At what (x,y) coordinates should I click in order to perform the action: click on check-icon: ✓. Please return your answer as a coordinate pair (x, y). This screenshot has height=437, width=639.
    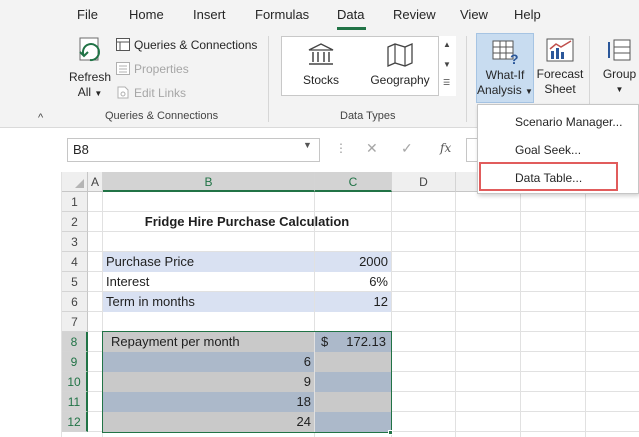
    Looking at the image, I should click on (407, 148).